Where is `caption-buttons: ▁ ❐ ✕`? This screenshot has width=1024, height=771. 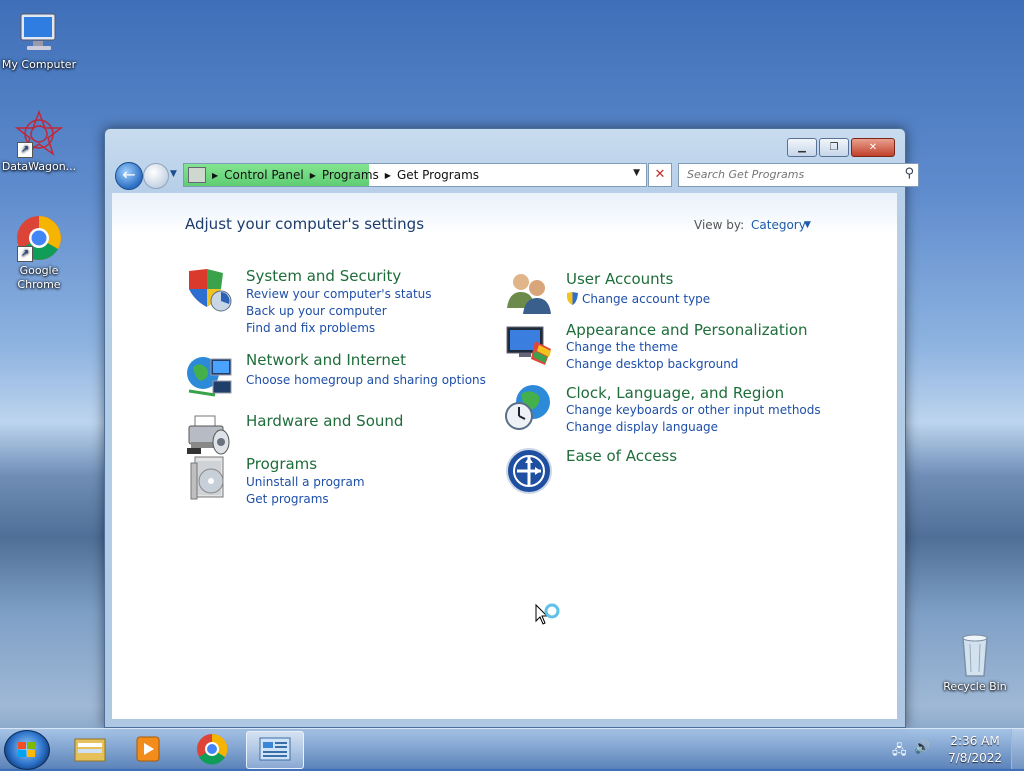 caption-buttons: ▁ ❐ ✕ is located at coordinates (841, 147).